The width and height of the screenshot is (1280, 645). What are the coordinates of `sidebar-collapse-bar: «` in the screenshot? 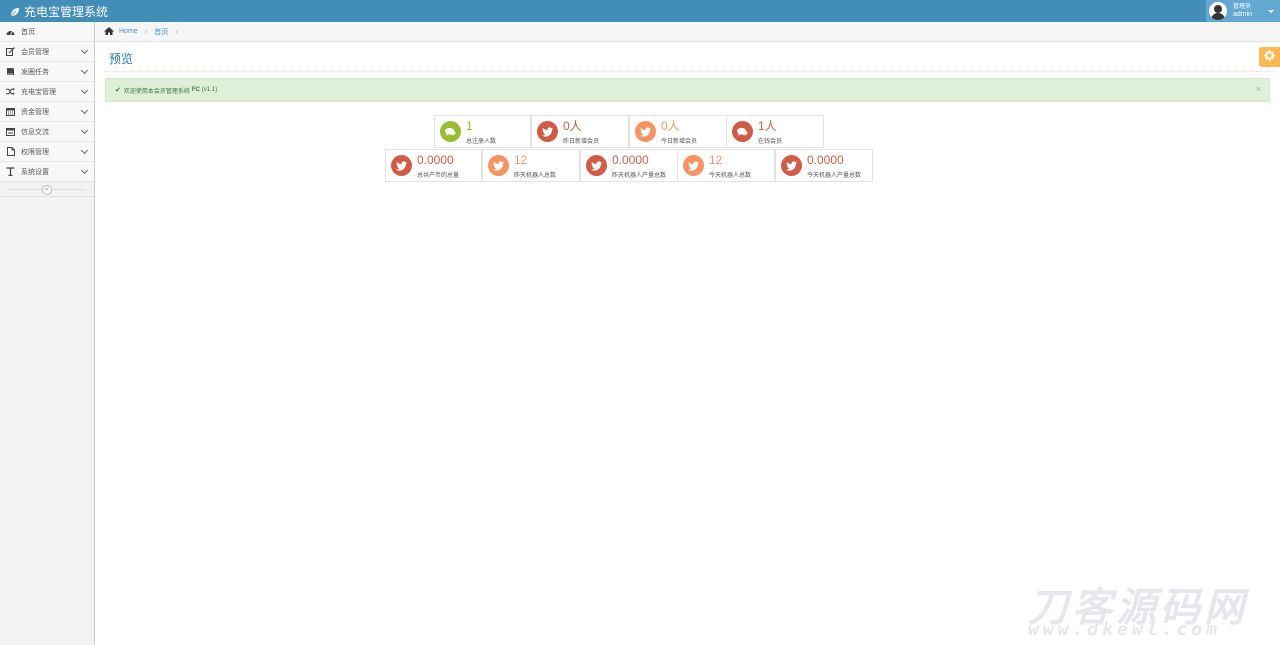 It's located at (47, 189).